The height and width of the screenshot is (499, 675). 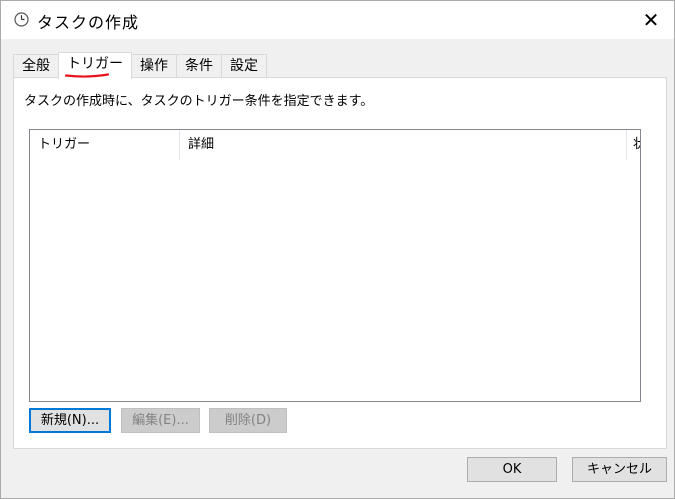 What do you see at coordinates (199, 101) in the screenshot?
I see `triggers-description: タスクの作成時に、タスクのトリガー条件を指定できます。` at bounding box center [199, 101].